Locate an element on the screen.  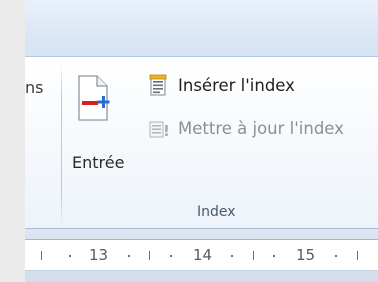
update-index-button: ! Mettre à jour l'index is located at coordinates (246, 128).